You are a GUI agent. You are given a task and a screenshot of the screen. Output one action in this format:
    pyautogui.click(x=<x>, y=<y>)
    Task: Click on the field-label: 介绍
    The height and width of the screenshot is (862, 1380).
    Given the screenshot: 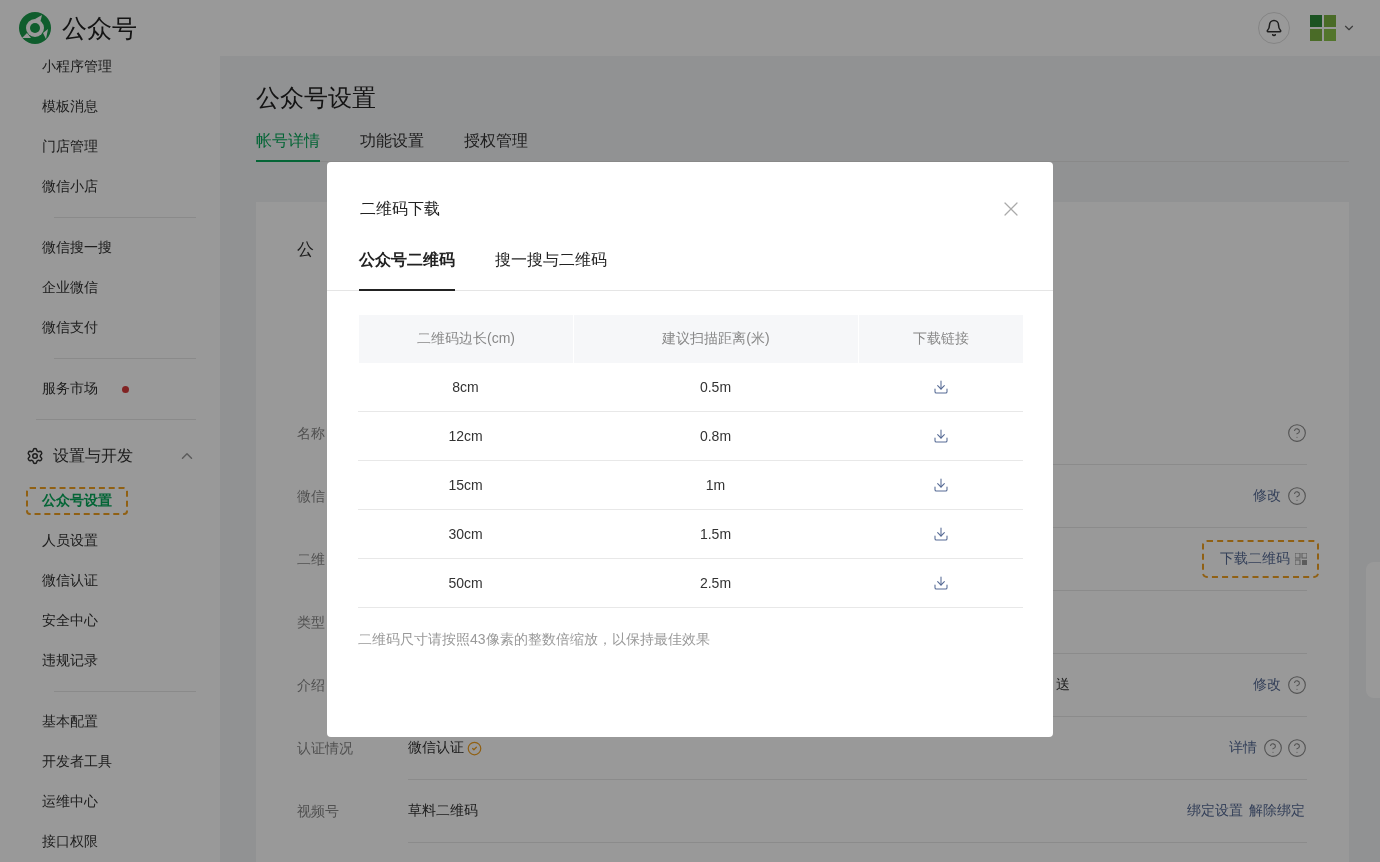 What is the action you would take?
    pyautogui.click(x=311, y=685)
    